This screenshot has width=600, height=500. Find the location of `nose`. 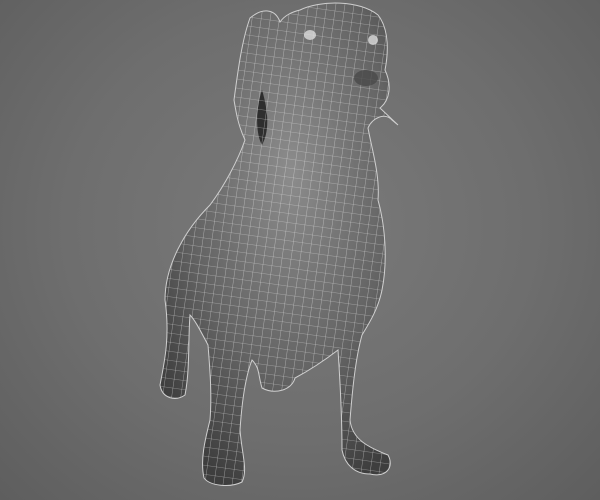

nose is located at coordinates (366, 78).